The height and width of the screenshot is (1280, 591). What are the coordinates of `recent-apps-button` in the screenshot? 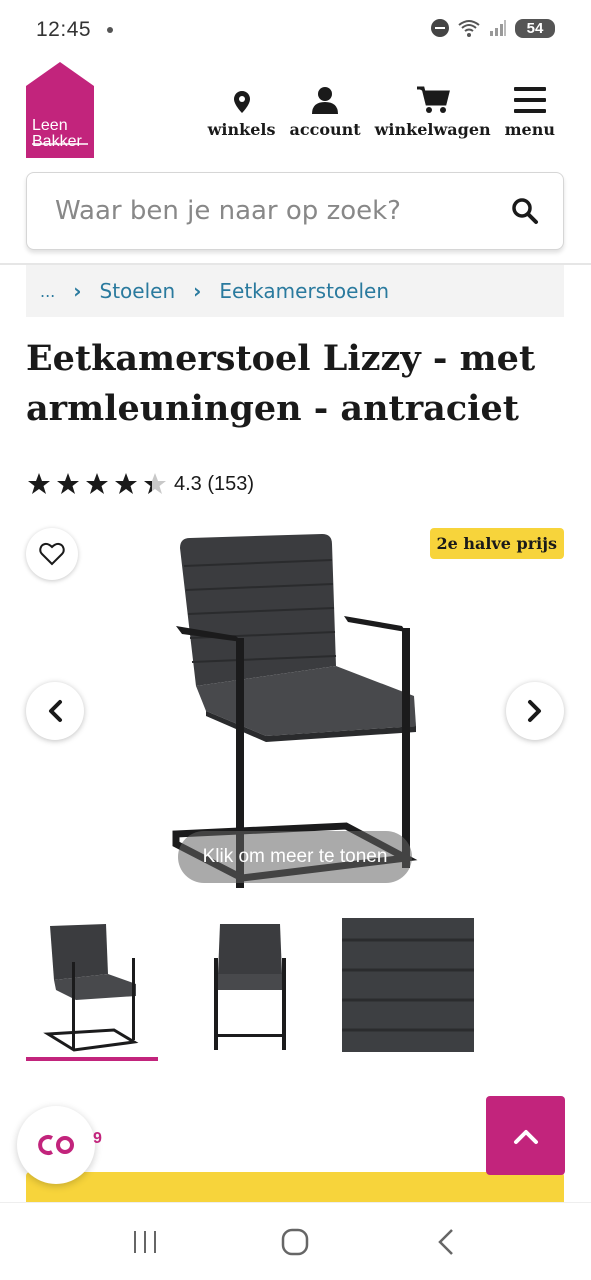 It's located at (145, 1242).